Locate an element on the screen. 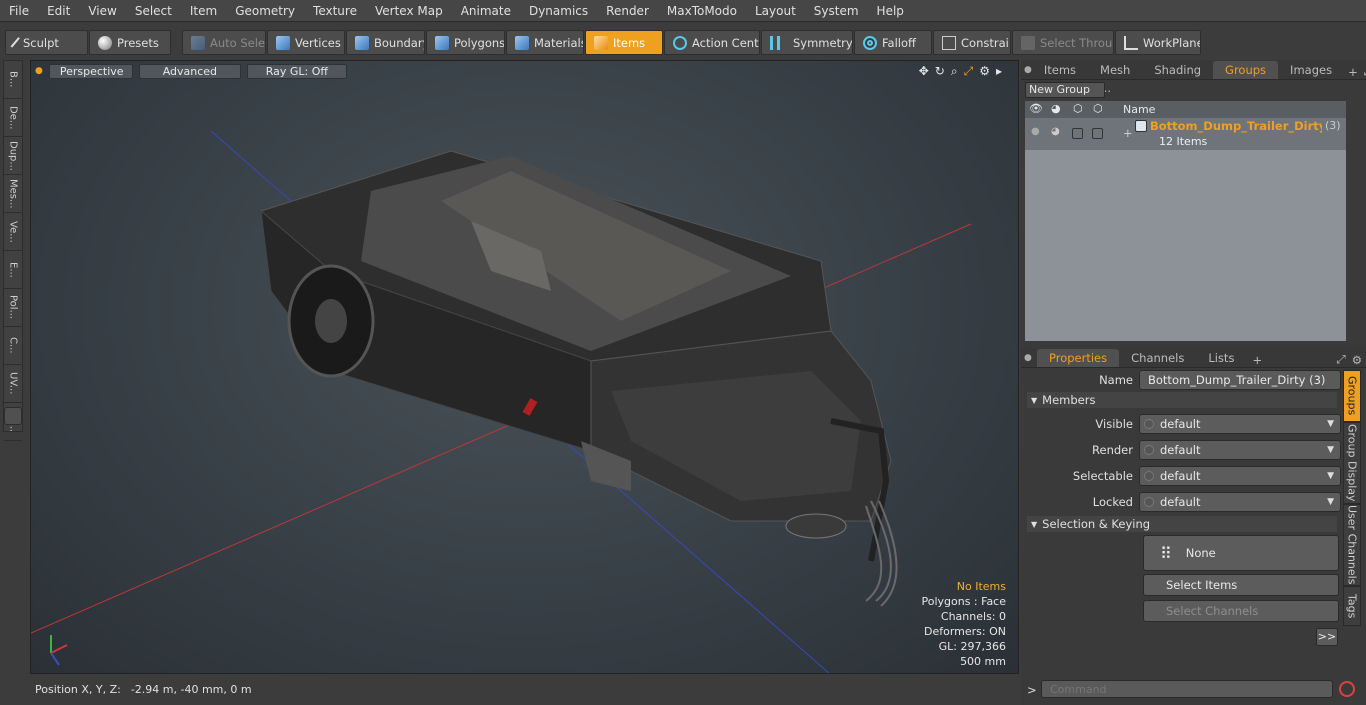  move-view-icon: ✥ is located at coordinates (924, 71).